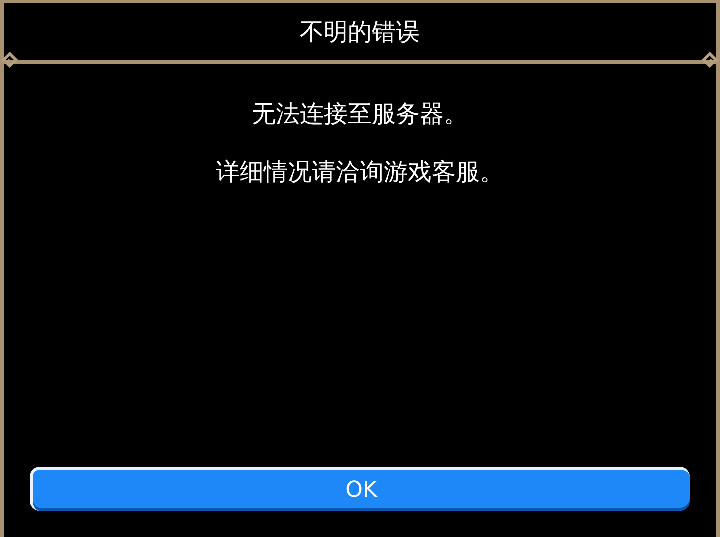 The width and height of the screenshot is (720, 537). Describe the element at coordinates (360, 114) in the screenshot. I see `message-text: 无法连接至服务器。` at that location.